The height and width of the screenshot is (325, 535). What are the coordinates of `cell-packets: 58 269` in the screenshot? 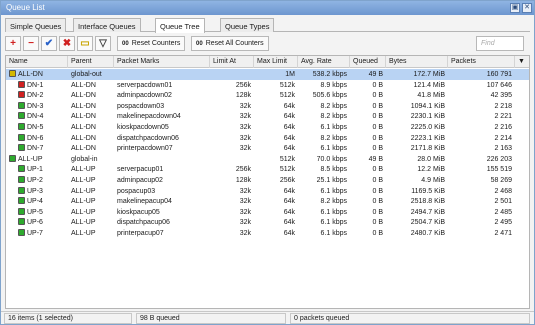 It's located at (501, 180).